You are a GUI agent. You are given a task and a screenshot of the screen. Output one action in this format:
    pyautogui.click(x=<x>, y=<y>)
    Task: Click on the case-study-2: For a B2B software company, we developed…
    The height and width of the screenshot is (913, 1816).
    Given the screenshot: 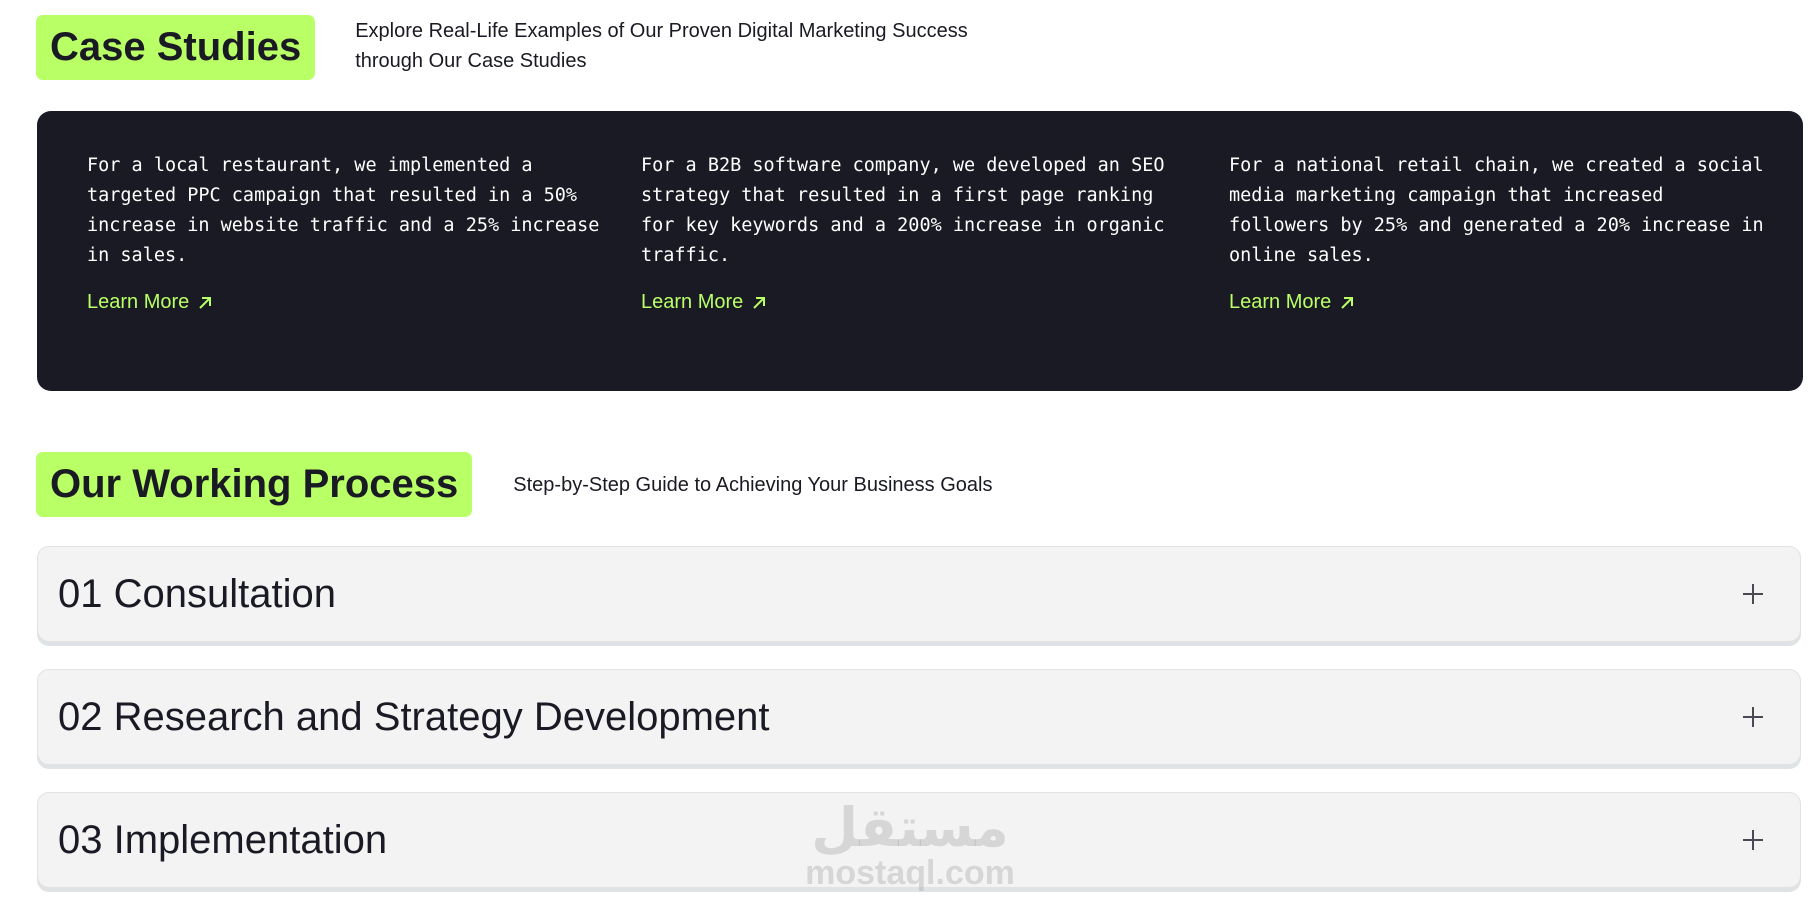 What is the action you would take?
    pyautogui.click(x=911, y=232)
    